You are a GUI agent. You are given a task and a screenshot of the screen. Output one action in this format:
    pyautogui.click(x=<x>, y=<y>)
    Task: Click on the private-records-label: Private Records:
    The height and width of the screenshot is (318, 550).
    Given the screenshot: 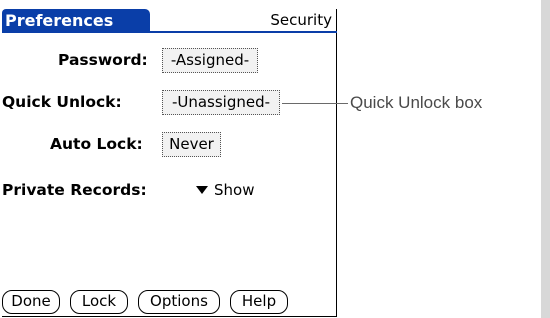 What is the action you would take?
    pyautogui.click(x=74, y=190)
    